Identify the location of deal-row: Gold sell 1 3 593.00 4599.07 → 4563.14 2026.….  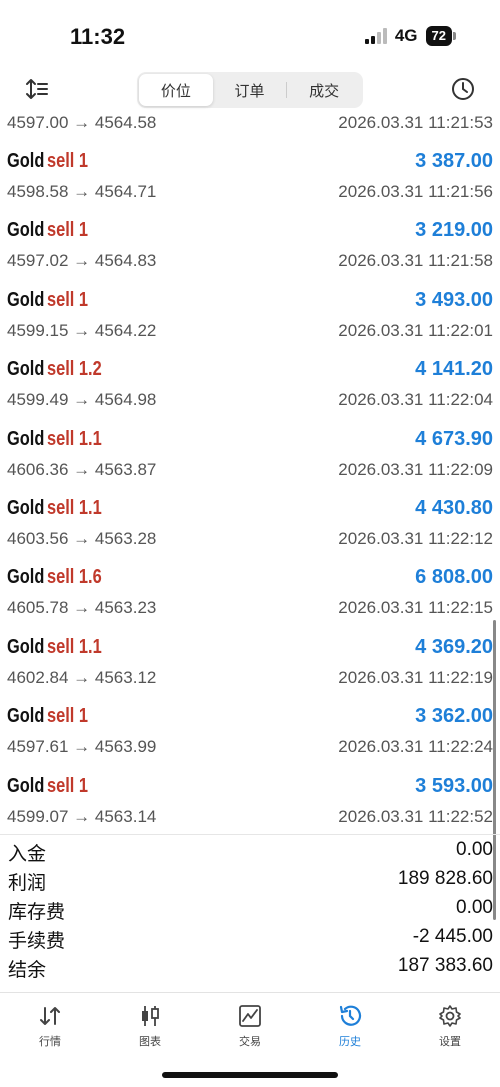
(250, 797).